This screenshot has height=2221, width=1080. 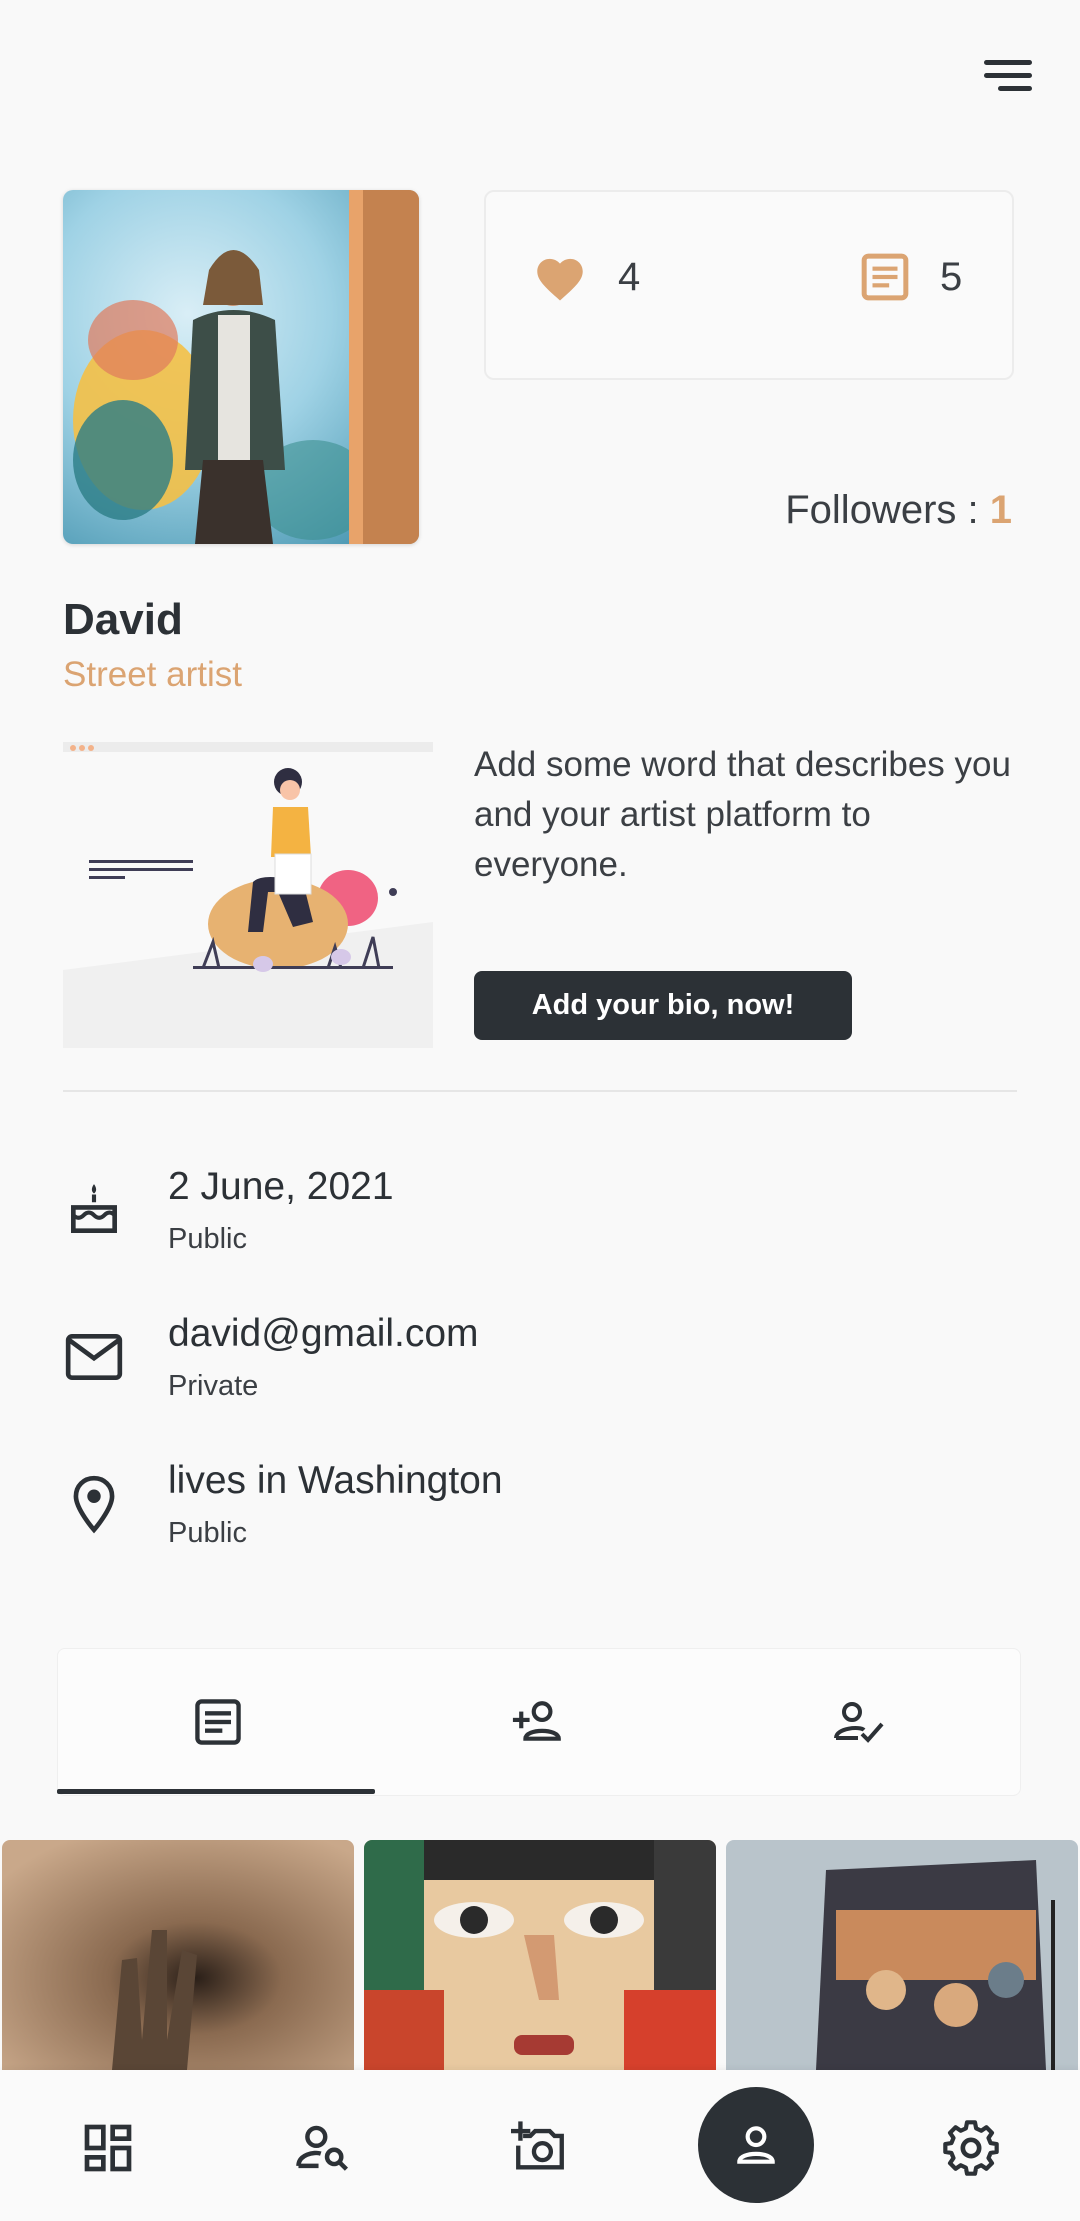 What do you see at coordinates (513, 1220) in the screenshot?
I see `info-row-birthday: 2 June, 2021 Public` at bounding box center [513, 1220].